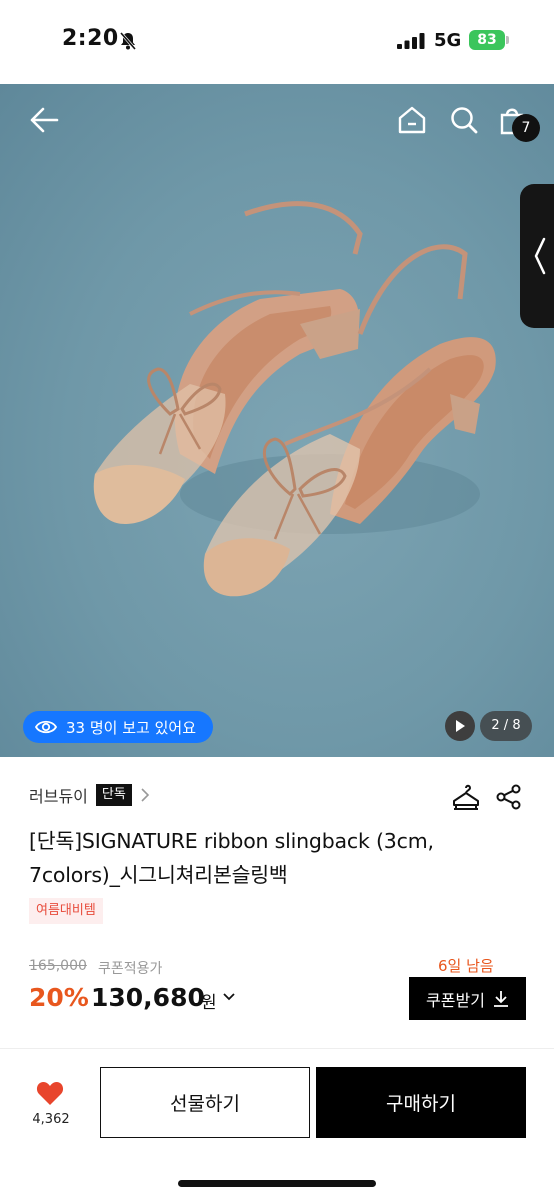 This screenshot has width=554, height=1200. What do you see at coordinates (229, 997) in the screenshot?
I see `chevron-down-icon` at bounding box center [229, 997].